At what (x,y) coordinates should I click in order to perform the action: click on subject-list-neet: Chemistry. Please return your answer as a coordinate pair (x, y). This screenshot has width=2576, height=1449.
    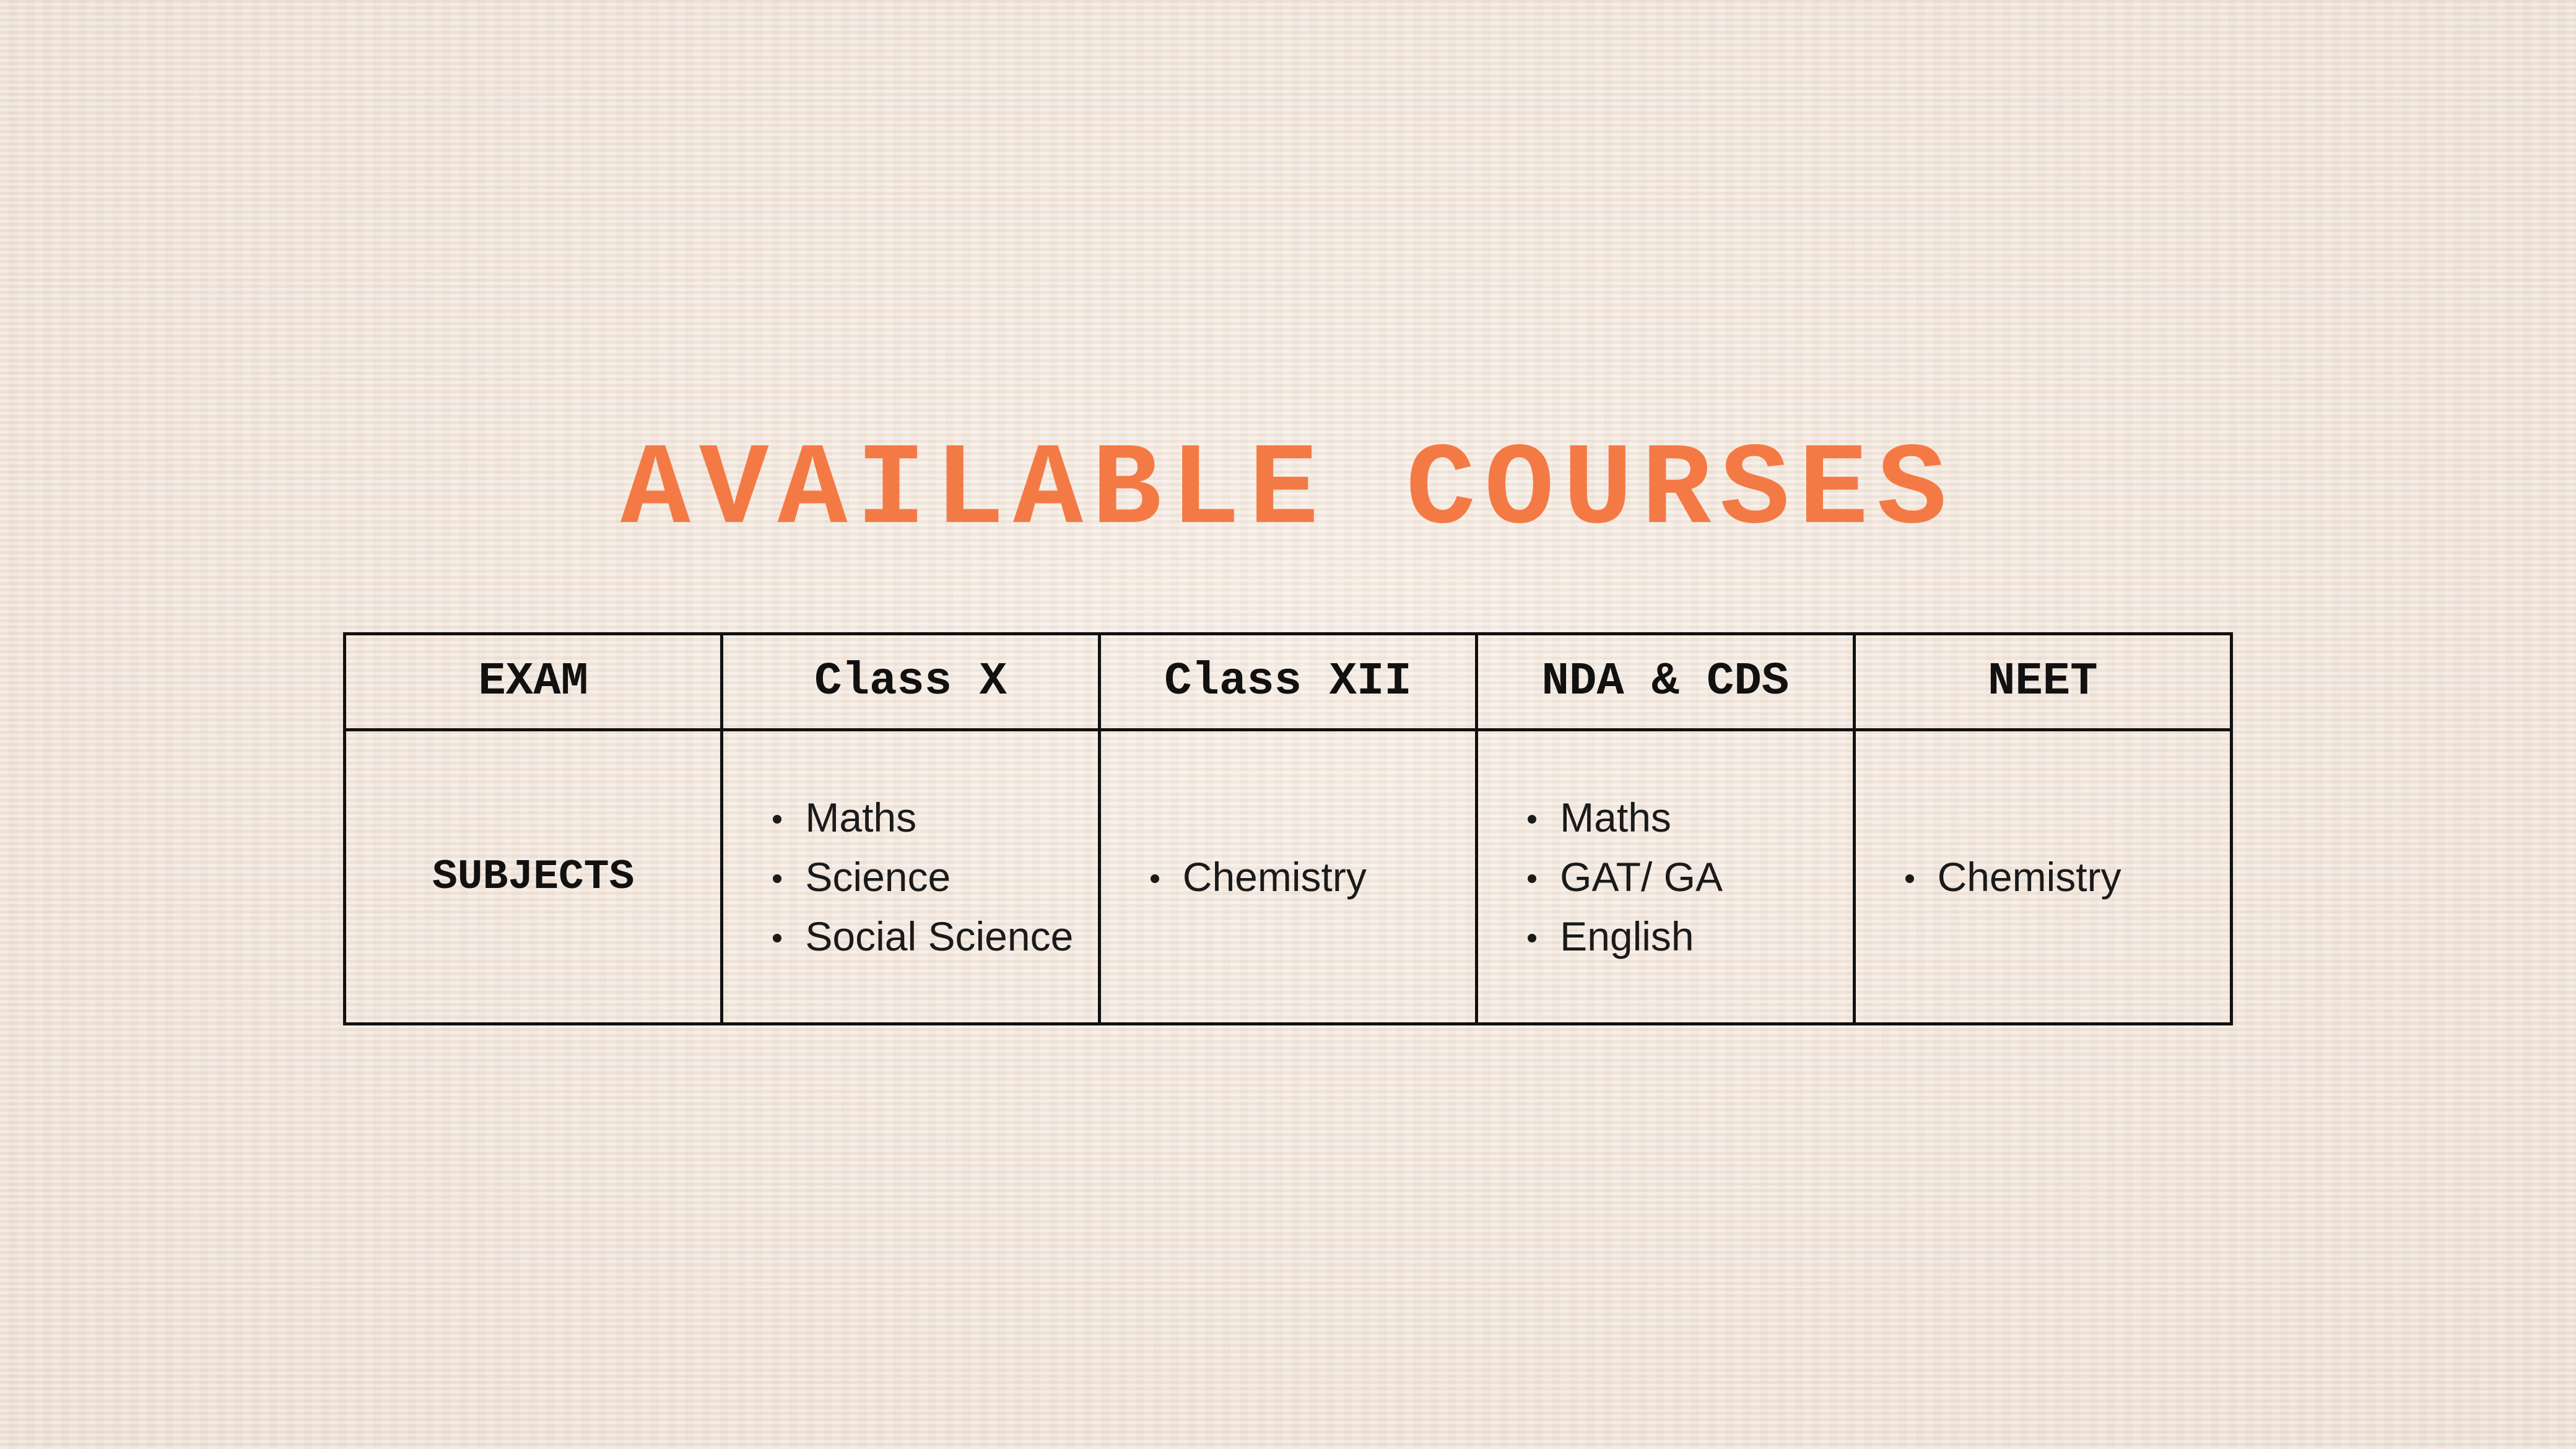
    Looking at the image, I should click on (2043, 877).